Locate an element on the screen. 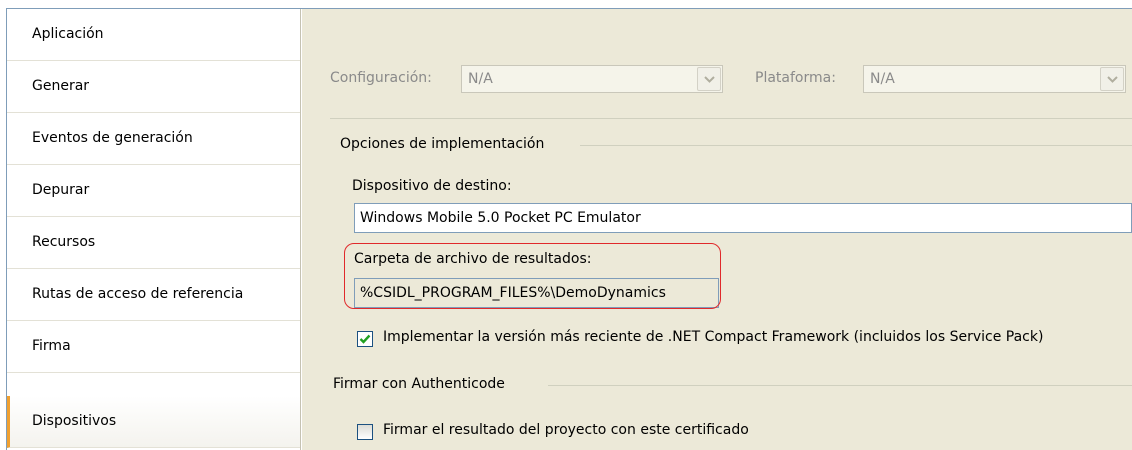 This screenshot has height=450, width=1132. checkmark-icon is located at coordinates (365, 339).